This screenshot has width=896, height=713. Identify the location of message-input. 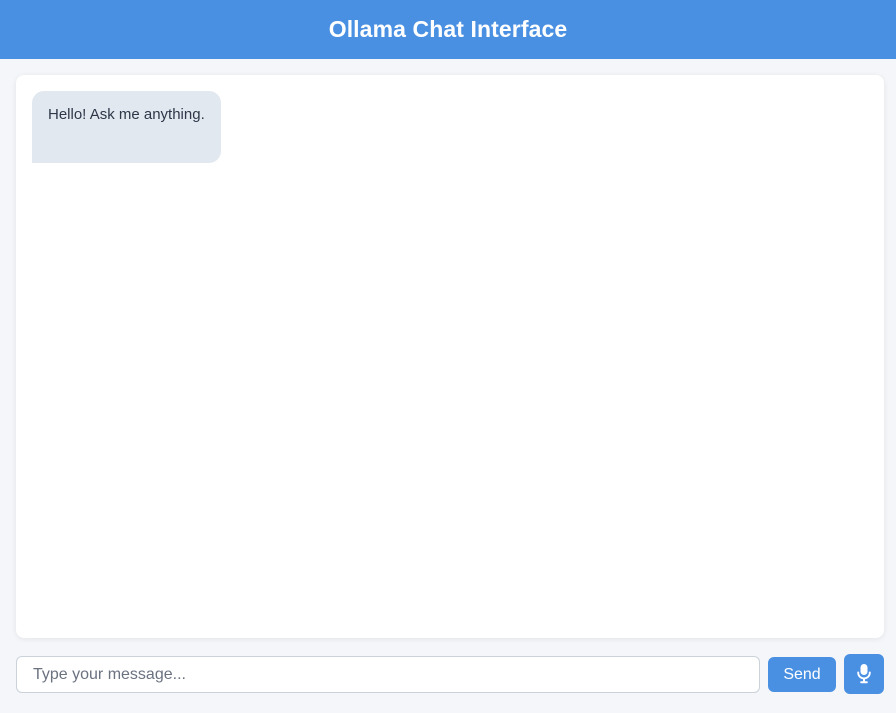
(388, 674).